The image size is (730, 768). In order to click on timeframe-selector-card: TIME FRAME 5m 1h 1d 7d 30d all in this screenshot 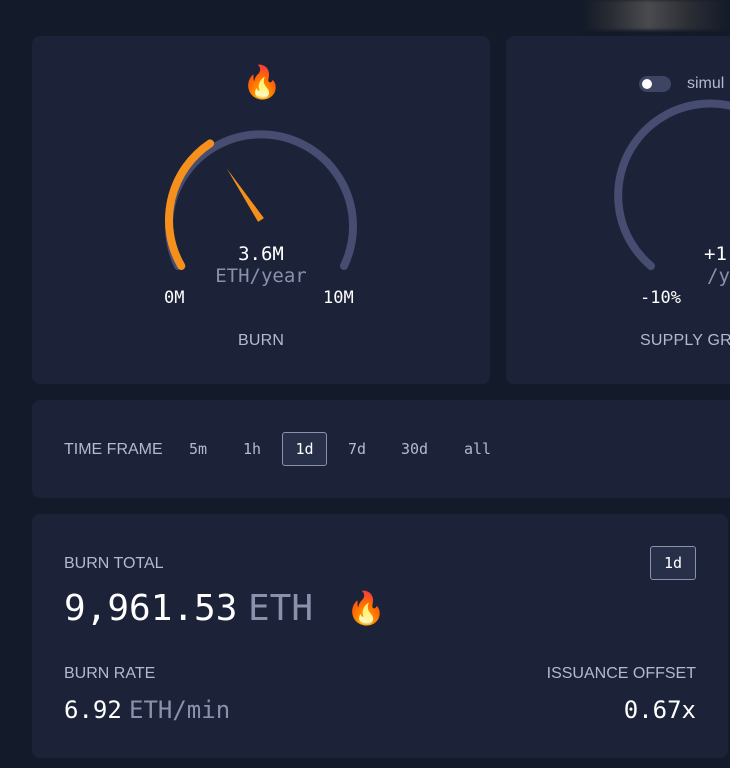, I will do `click(381, 449)`.